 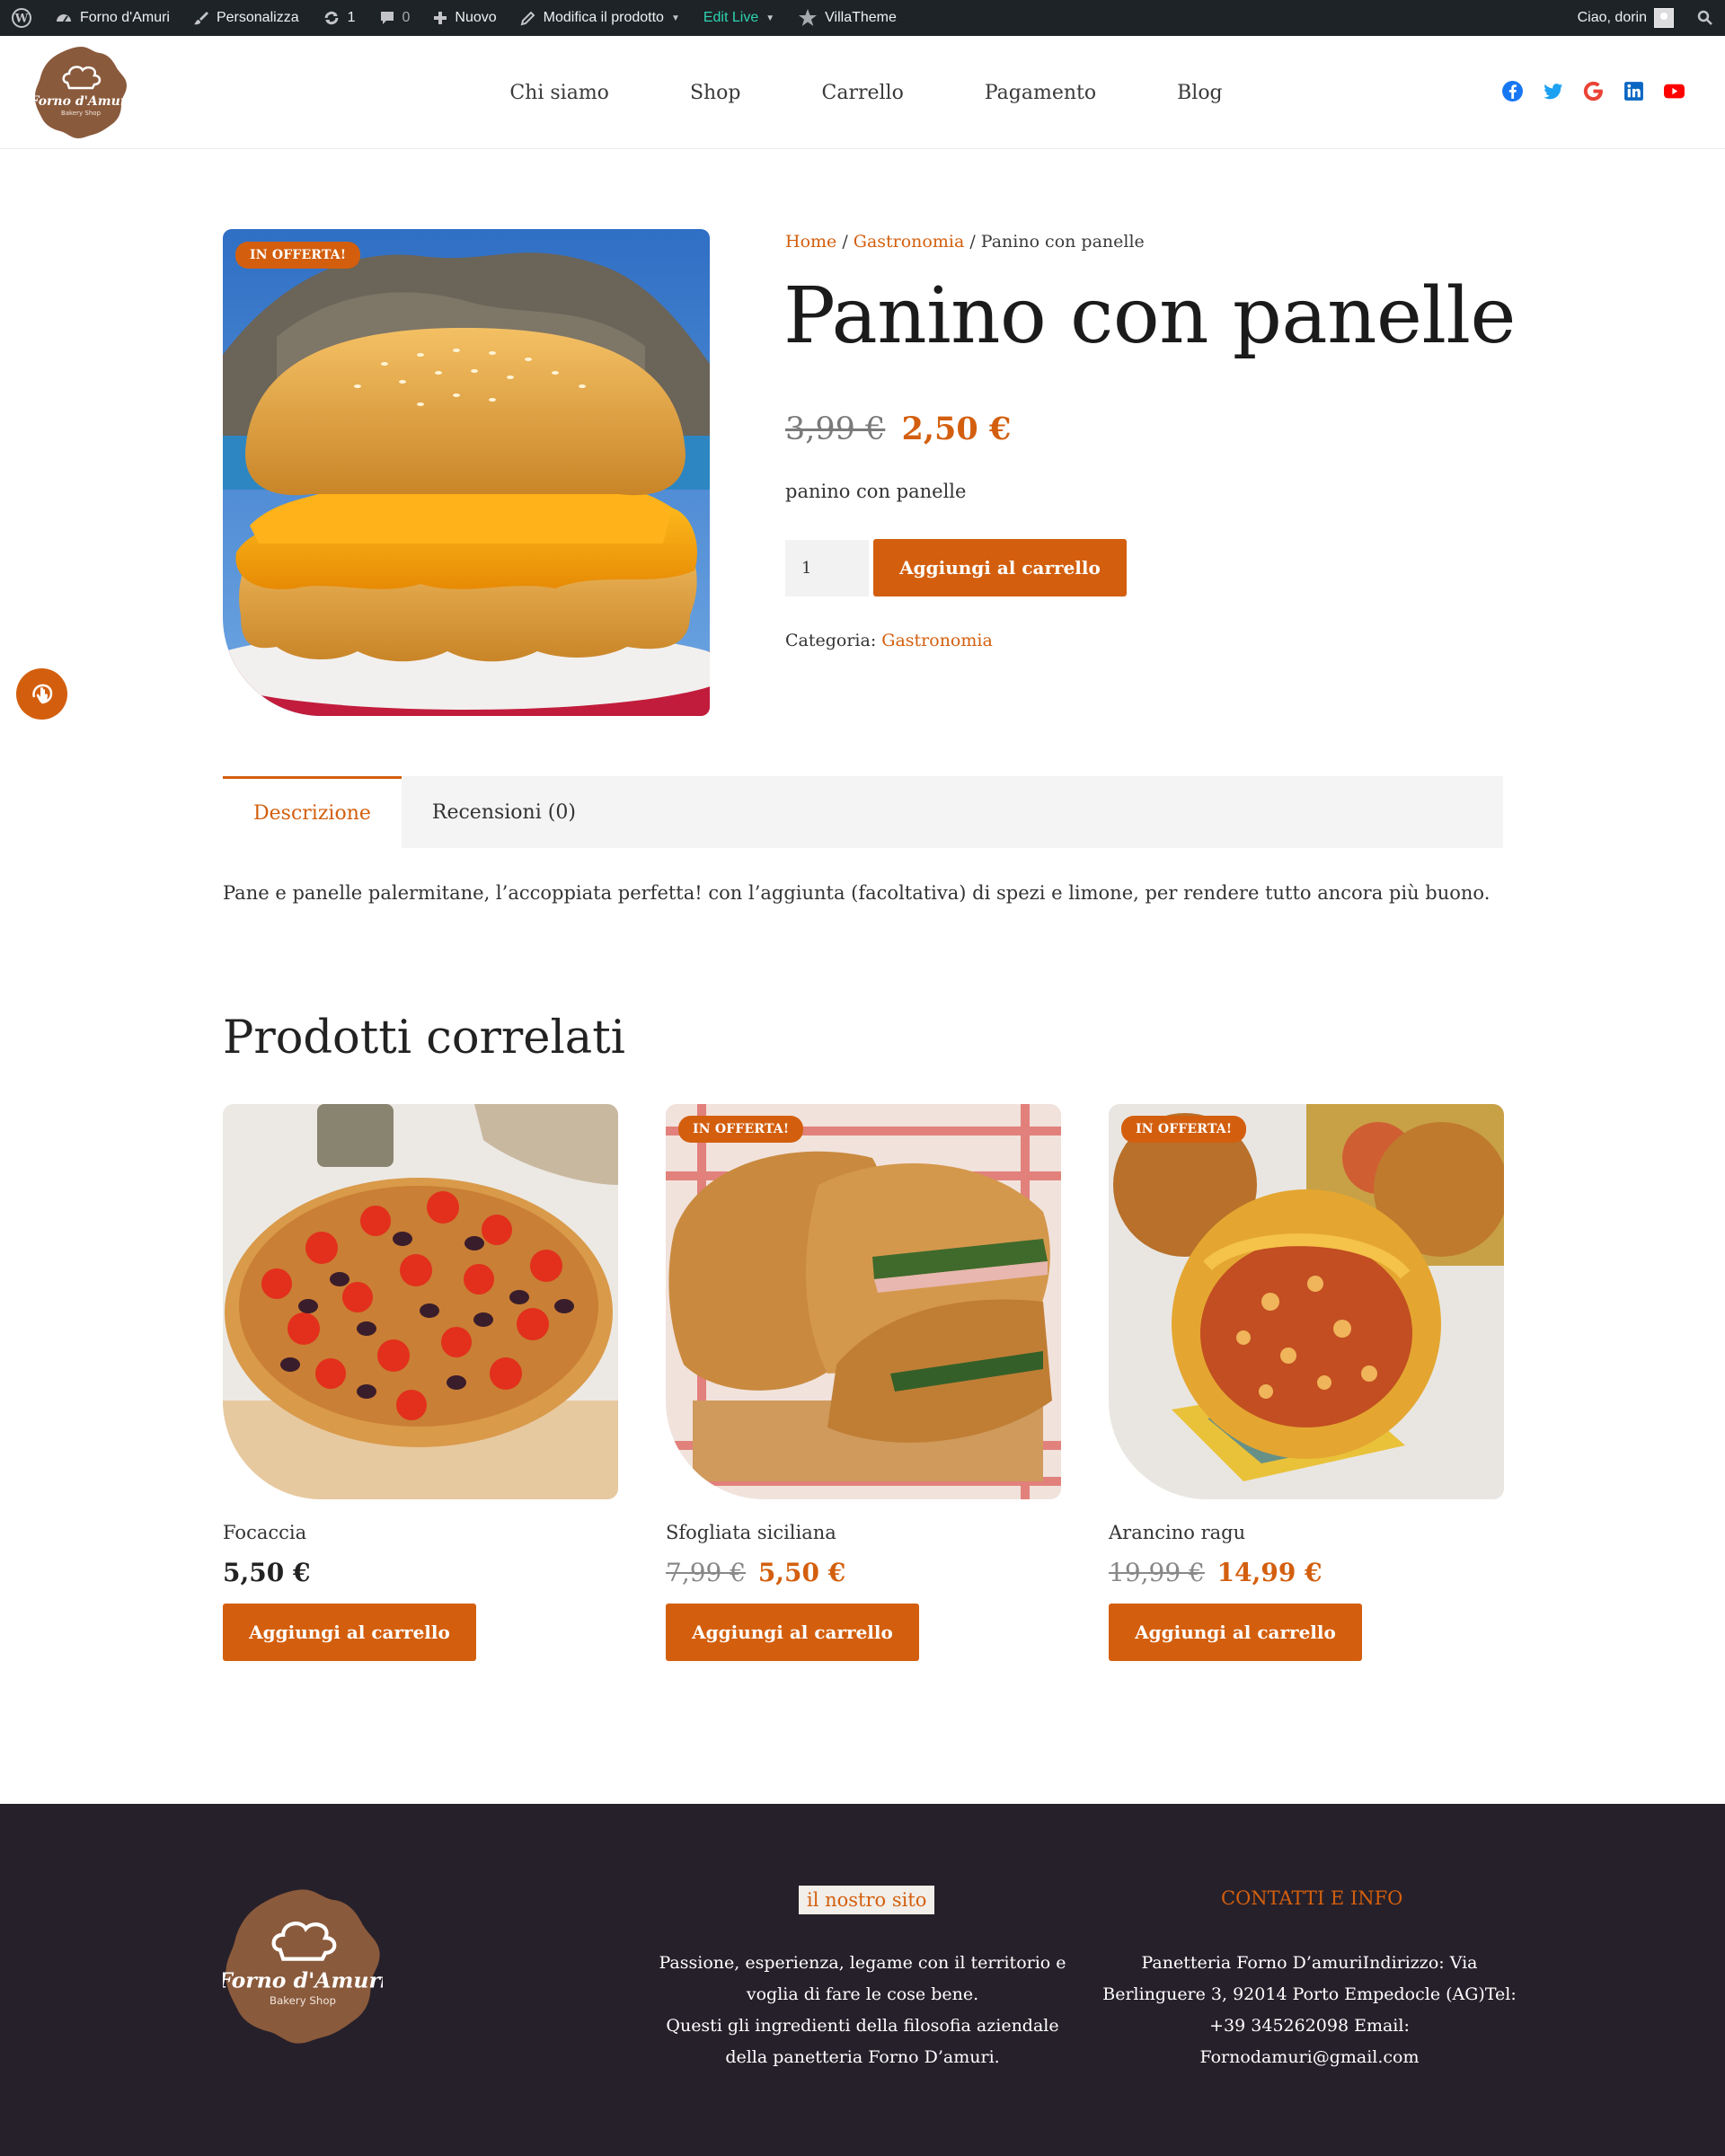 I want to click on comments-link: 0, so click(x=394, y=18).